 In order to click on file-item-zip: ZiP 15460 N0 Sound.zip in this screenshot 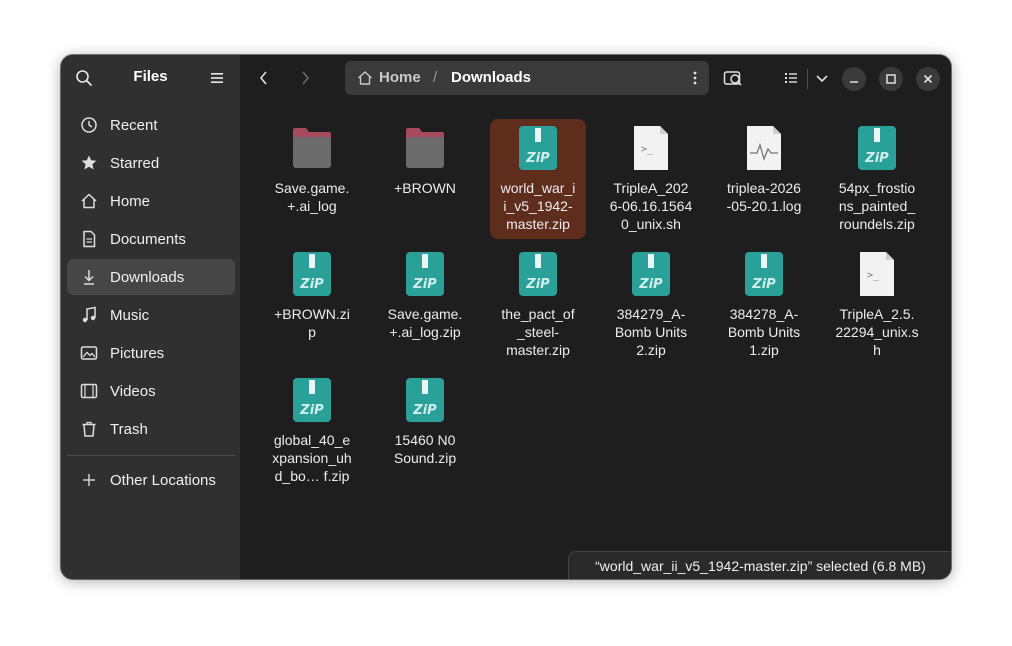, I will do `click(425, 431)`.